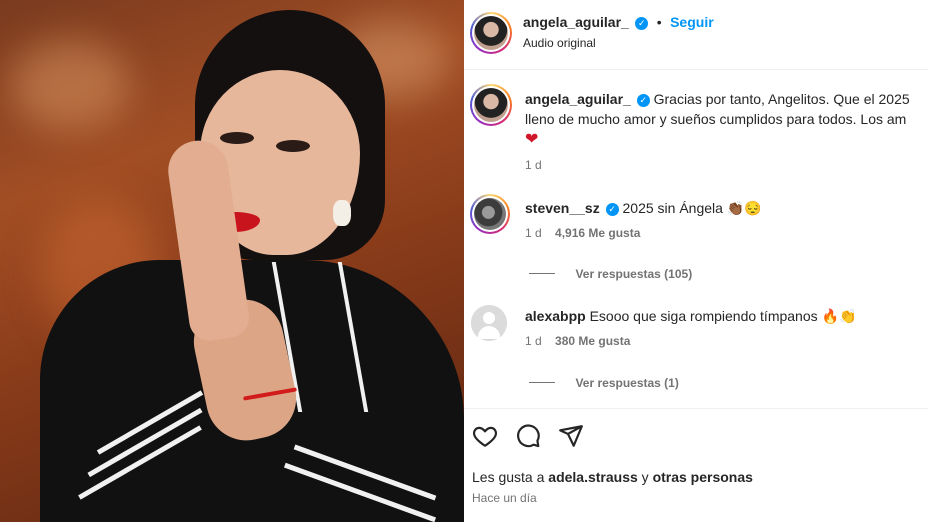  I want to click on comment-username: steven__sz, so click(562, 208).